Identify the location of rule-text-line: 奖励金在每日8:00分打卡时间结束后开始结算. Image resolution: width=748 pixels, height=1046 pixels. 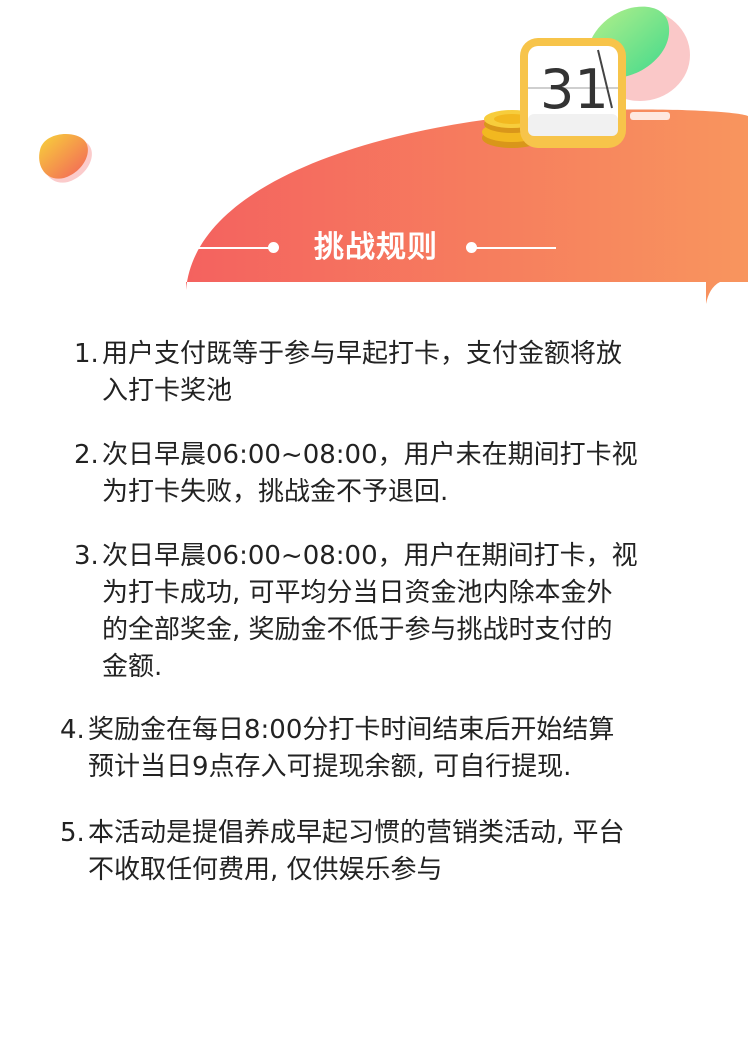
(351, 730).